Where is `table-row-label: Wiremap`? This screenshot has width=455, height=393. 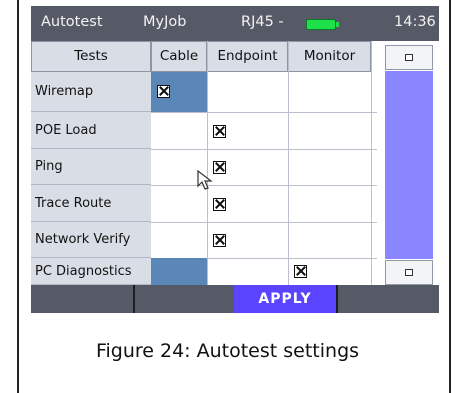
table-row-label: Wiremap is located at coordinates (91, 92).